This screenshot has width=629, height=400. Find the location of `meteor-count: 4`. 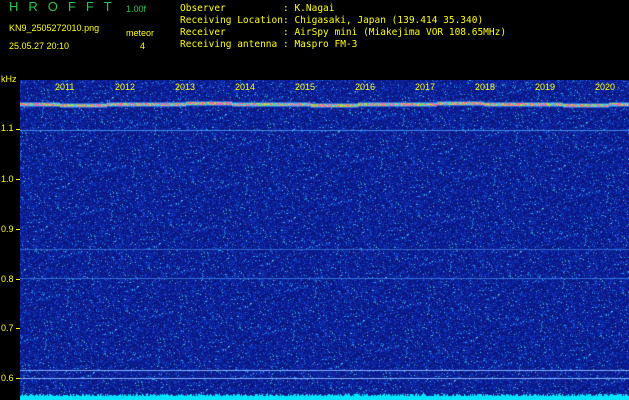

meteor-count: 4 is located at coordinates (143, 46).